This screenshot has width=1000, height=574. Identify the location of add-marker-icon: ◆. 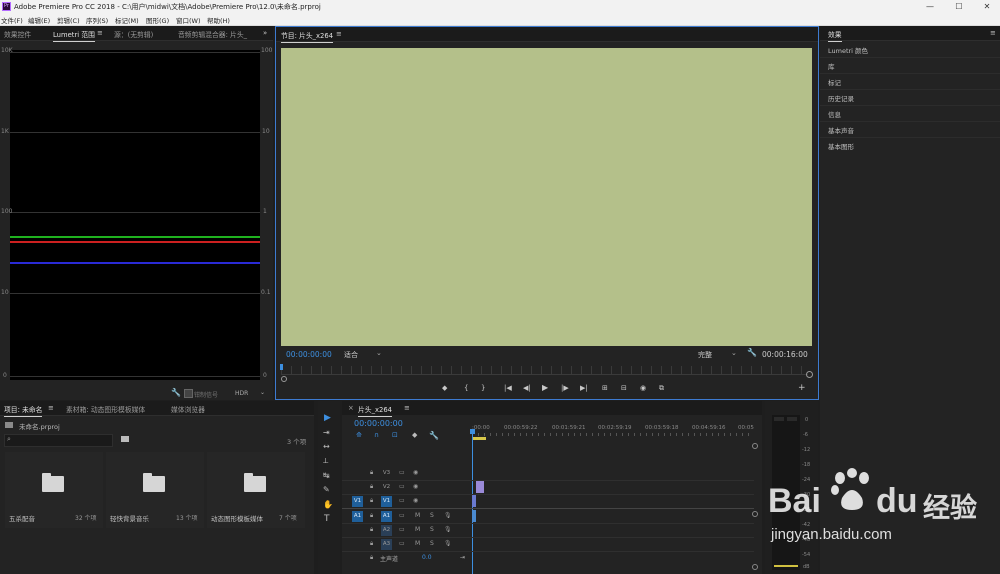
(414, 435).